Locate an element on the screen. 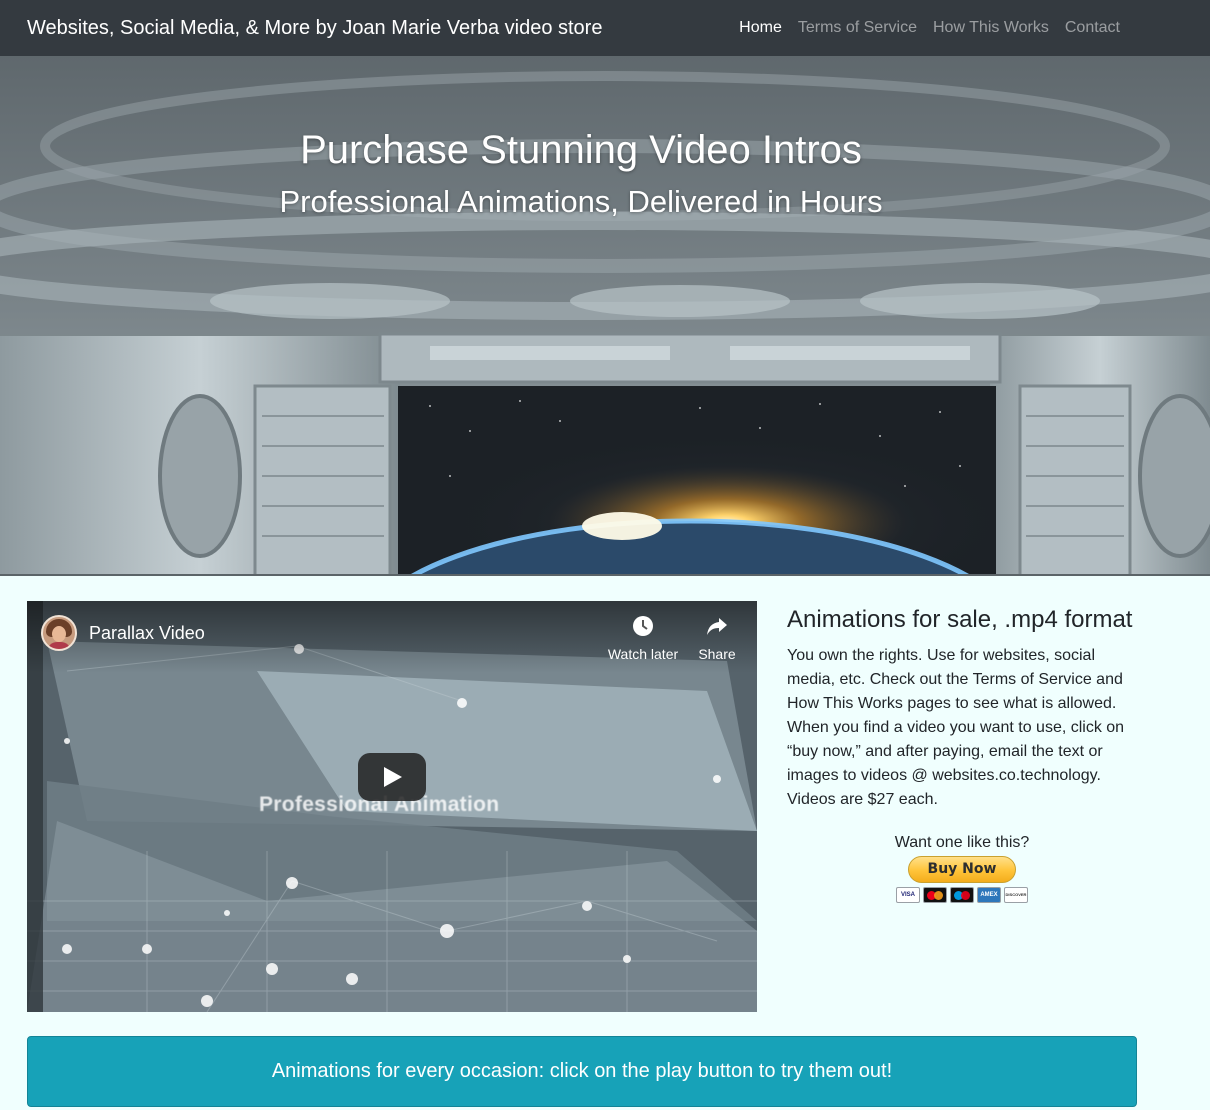 Image resolution: width=1210 pixels, height=1110 pixels. visa-card-icon: VISA is located at coordinates (908, 895).